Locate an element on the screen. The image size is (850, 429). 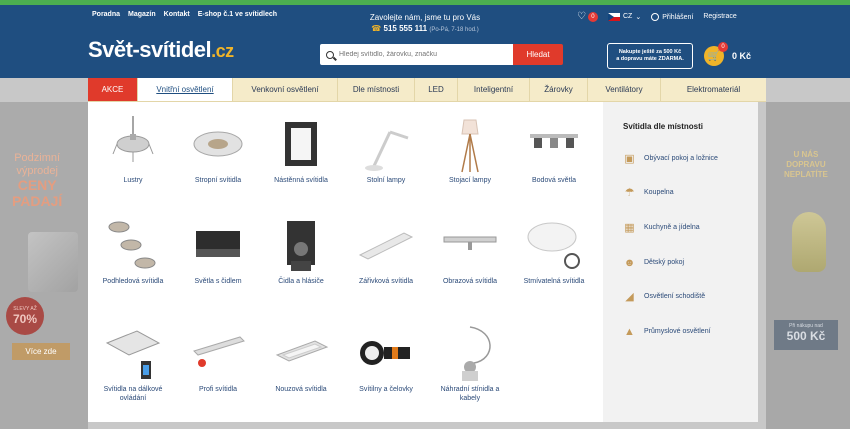
category-floor-lamp: Stojací lampy is located at coordinates (470, 149).